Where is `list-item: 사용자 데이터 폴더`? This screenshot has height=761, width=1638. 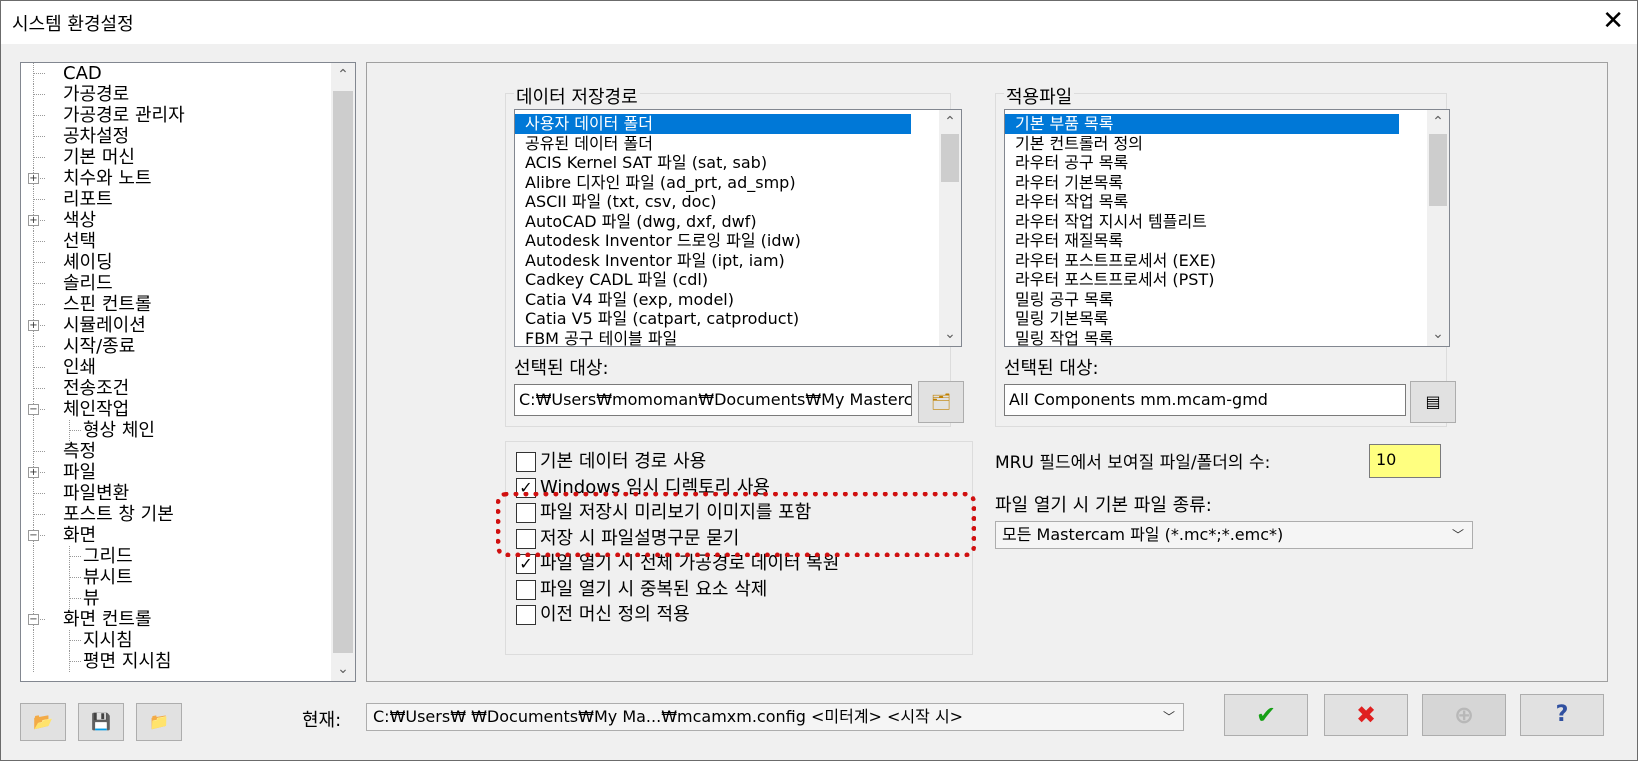 list-item: 사용자 데이터 폴더 is located at coordinates (713, 124).